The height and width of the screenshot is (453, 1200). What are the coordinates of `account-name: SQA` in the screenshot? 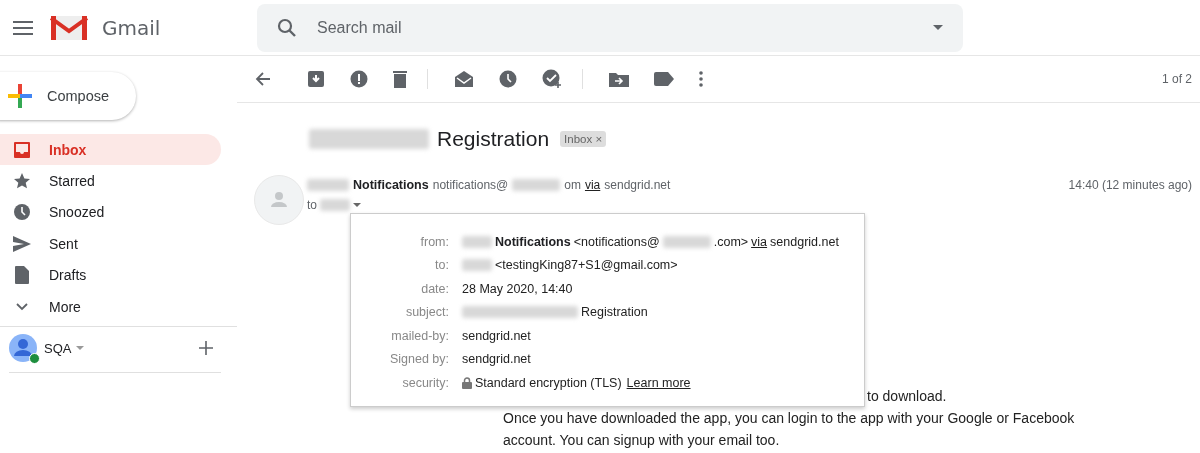 It's located at (58, 348).